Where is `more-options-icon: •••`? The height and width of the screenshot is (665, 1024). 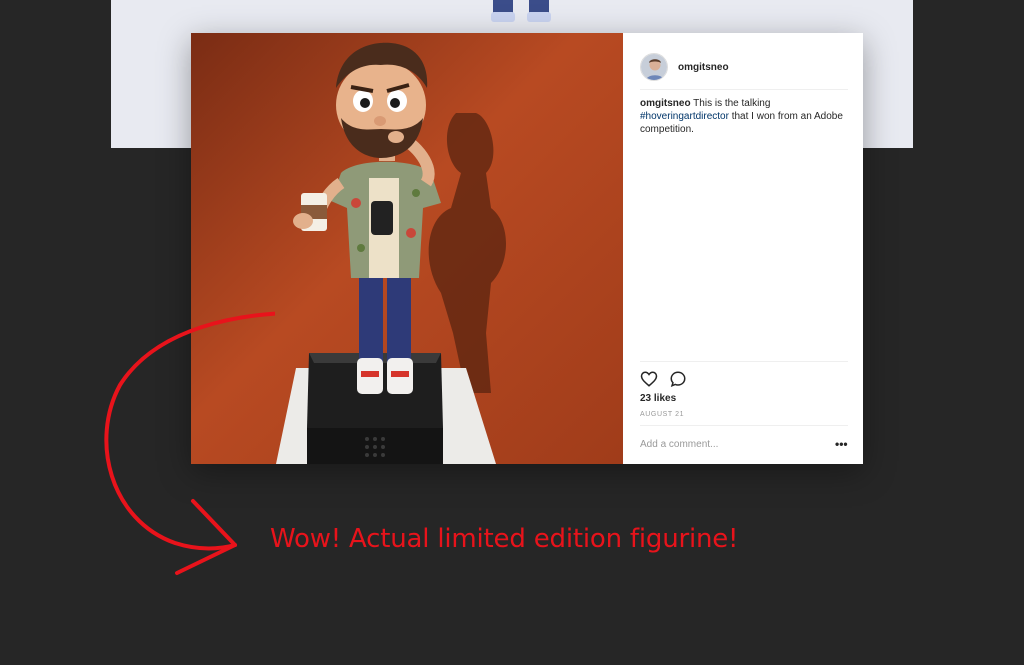
more-options-icon: ••• is located at coordinates (841, 444).